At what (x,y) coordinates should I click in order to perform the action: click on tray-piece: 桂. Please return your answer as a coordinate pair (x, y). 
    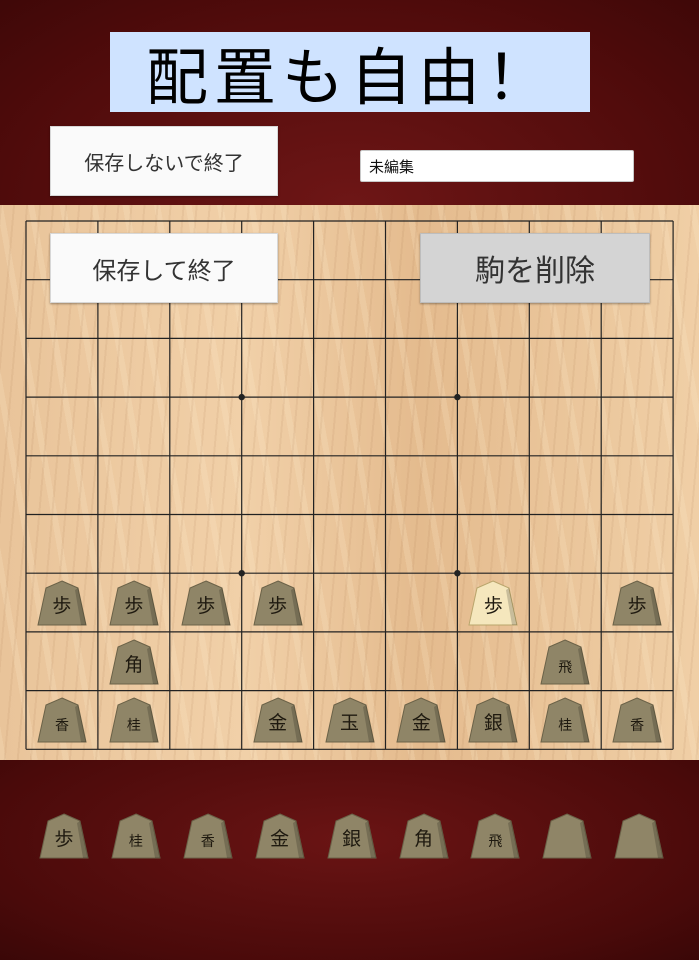
    Looking at the image, I should click on (136, 836).